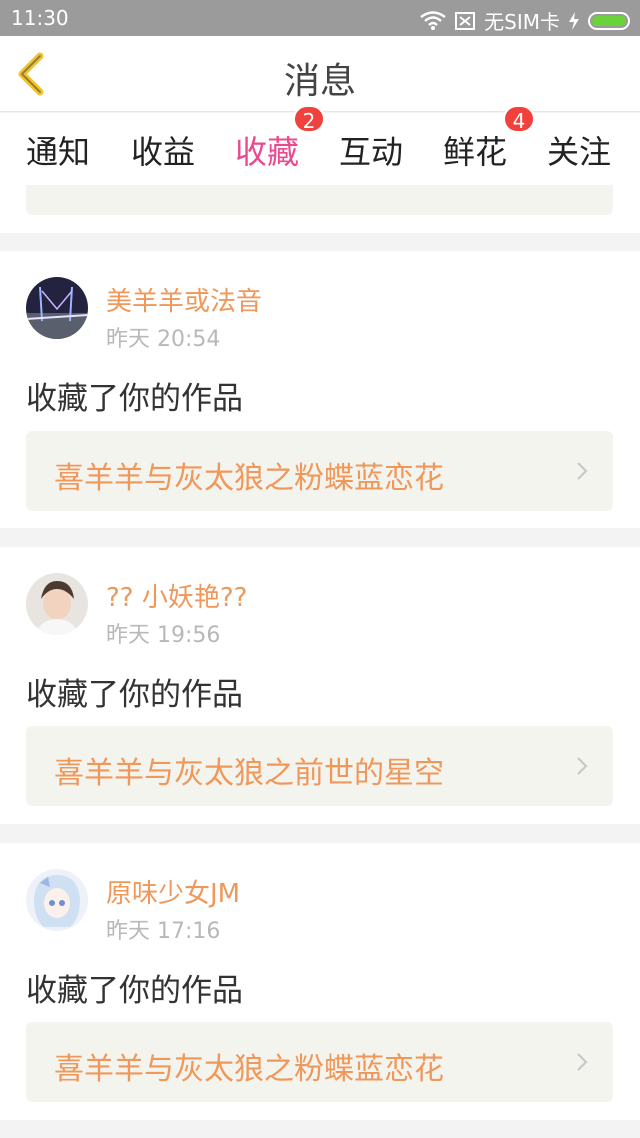 The image size is (640, 1138). I want to click on tab-earnings: 收益, so click(163, 150).